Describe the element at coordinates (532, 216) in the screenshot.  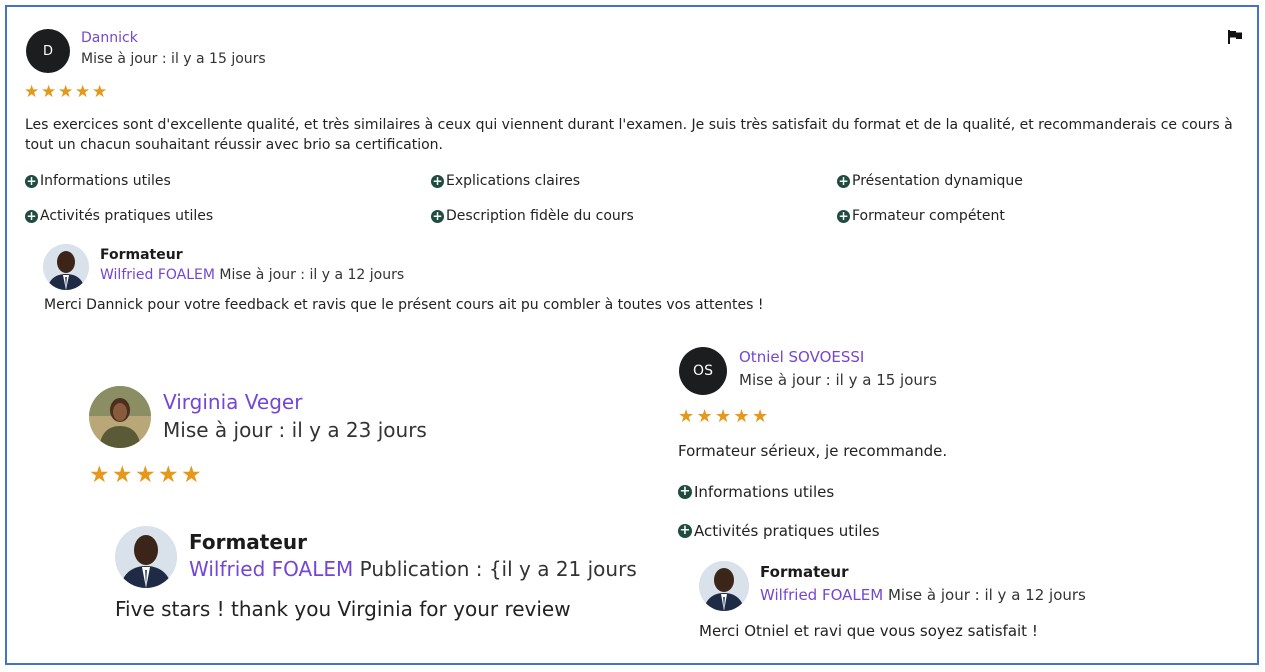
I see `tag-item: + Description fidèle du cours` at that location.